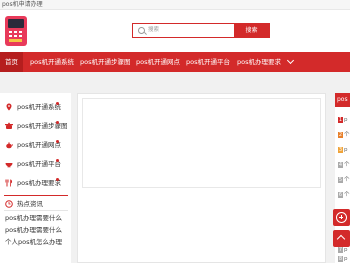 The width and height of the screenshot is (350, 263). Describe the element at coordinates (9, 165) in the screenshot. I see `bowl-icon` at that location.